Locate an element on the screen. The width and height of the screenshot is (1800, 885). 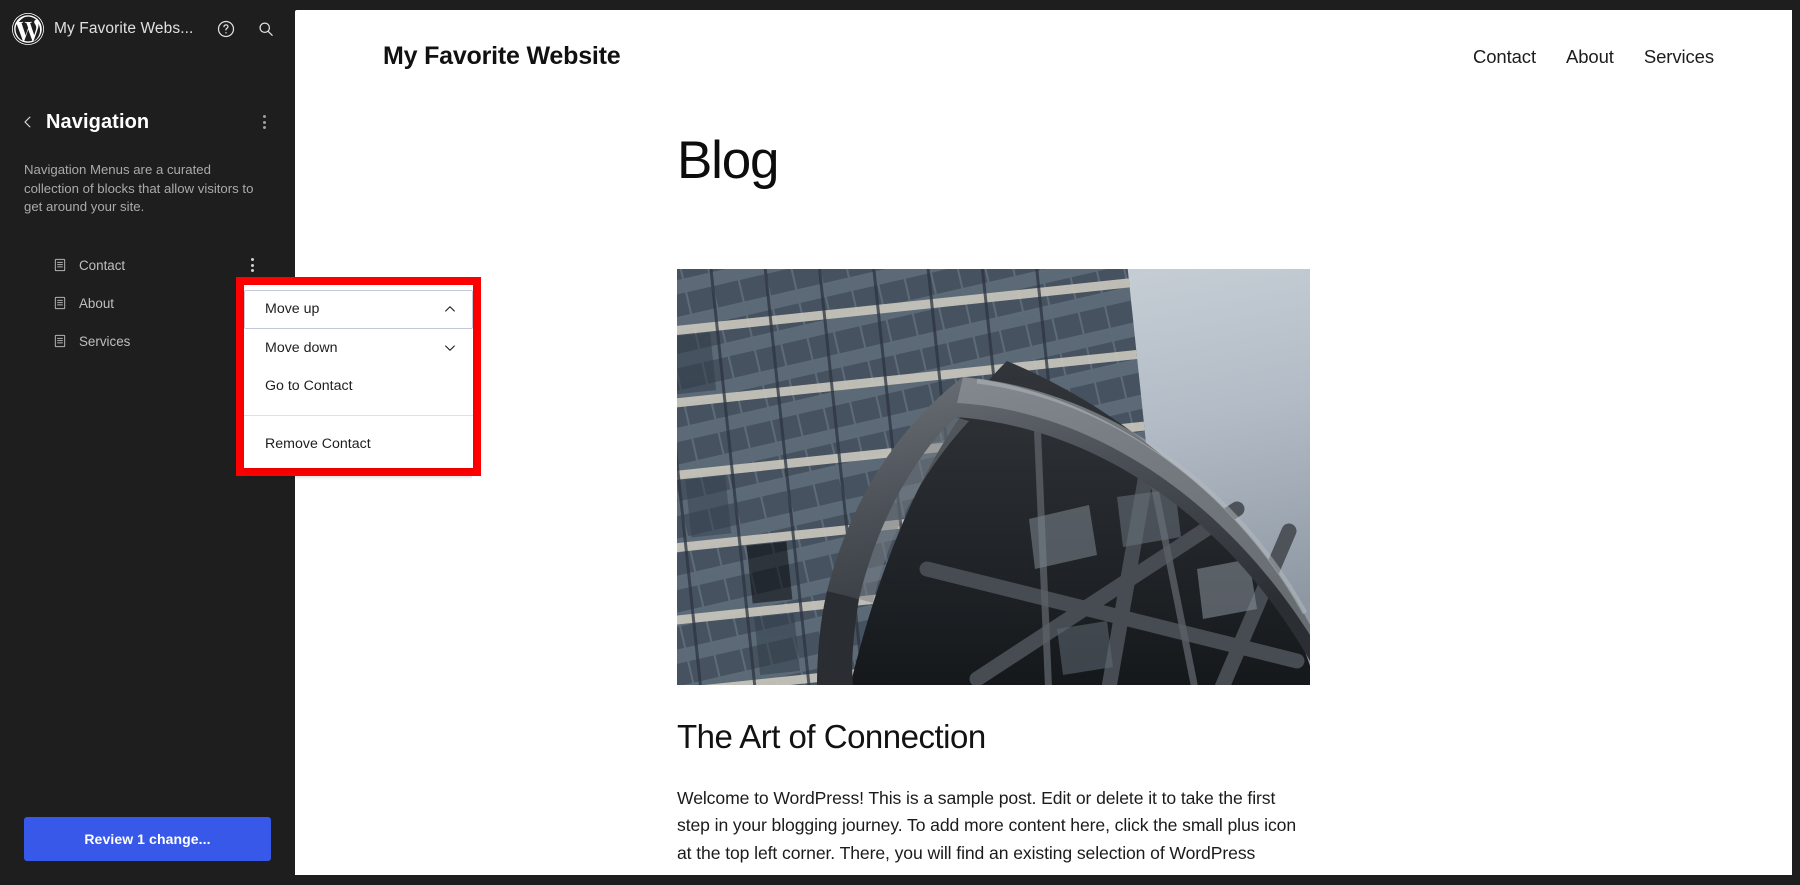
nav-list-item-label: About is located at coordinates (96, 303).